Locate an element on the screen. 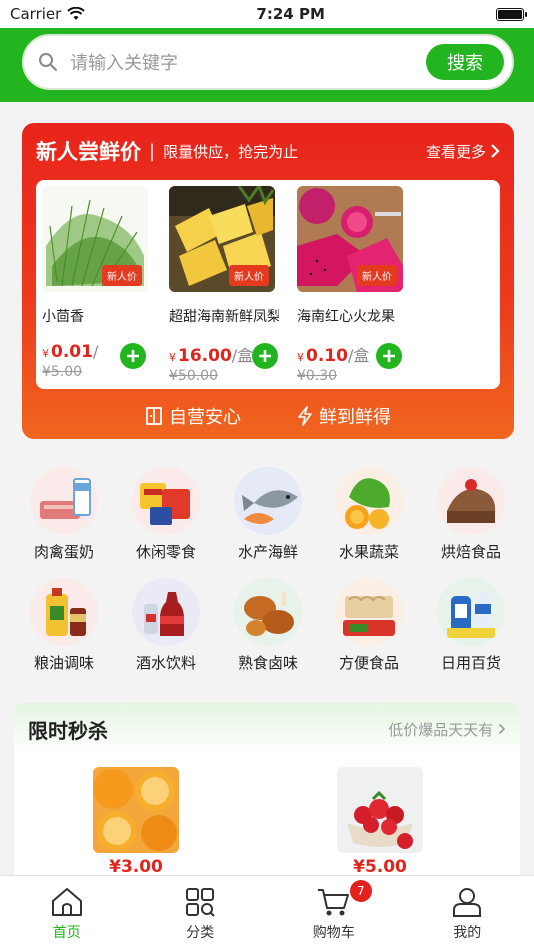  self-operated-badge: 自营安心 is located at coordinates (193, 416).